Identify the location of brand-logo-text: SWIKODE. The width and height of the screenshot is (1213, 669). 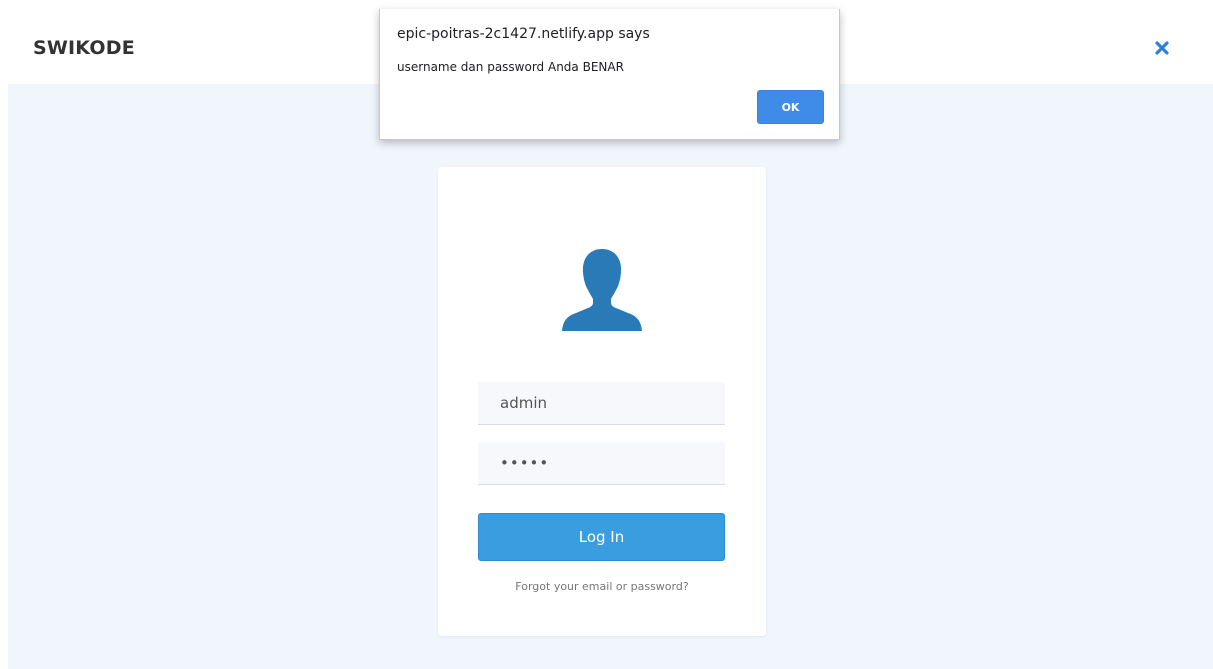
(84, 48).